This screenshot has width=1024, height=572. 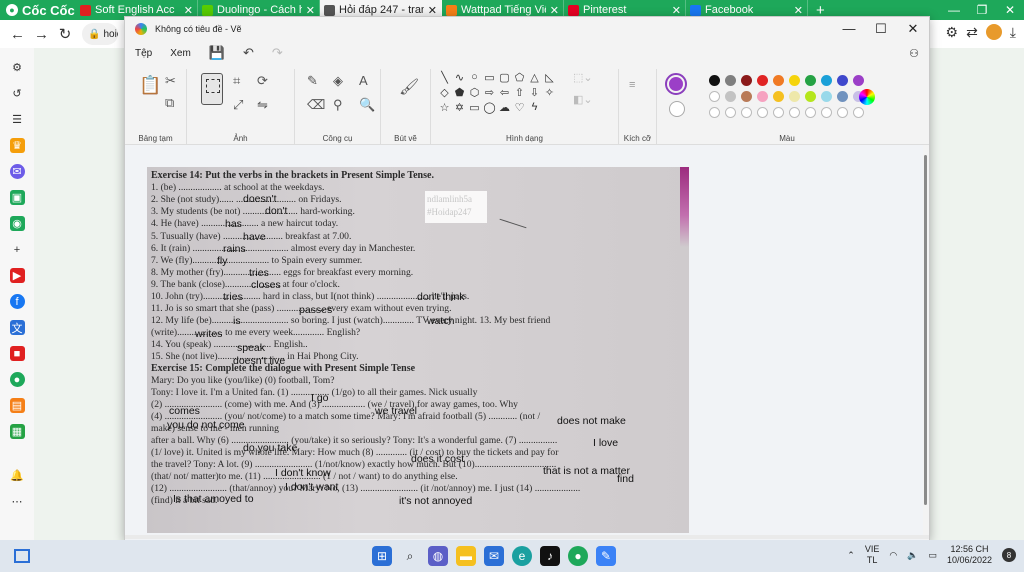 I want to click on diamond-icon: ◇, so click(x=444, y=93).